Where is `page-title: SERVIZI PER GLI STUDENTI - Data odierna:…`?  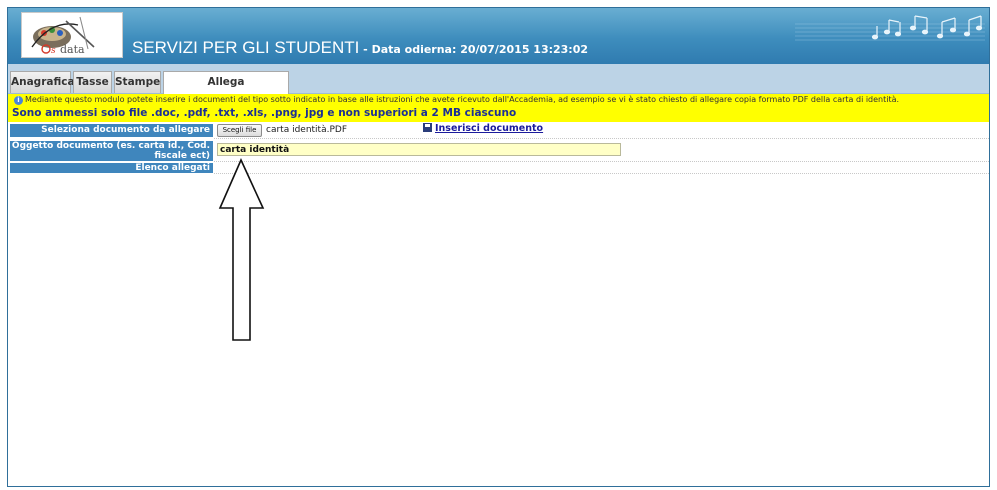 page-title: SERVIZI PER GLI STUDENTI - Data odierna:… is located at coordinates (360, 47).